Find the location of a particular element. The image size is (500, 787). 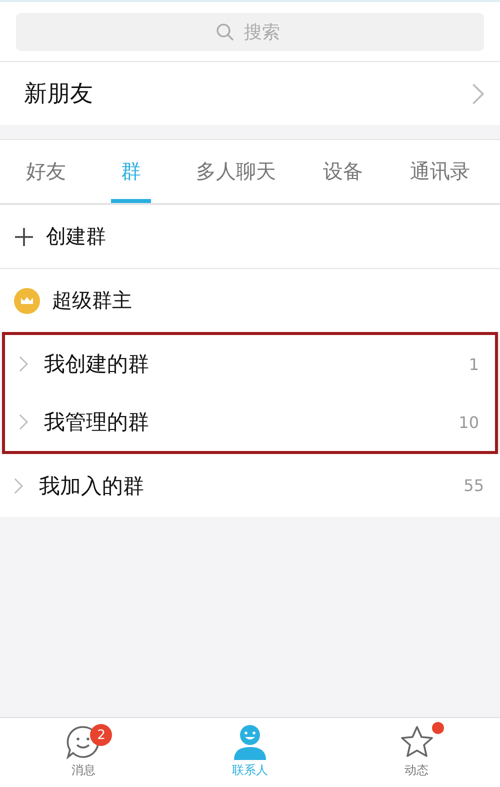

nav-tab: 动态 is located at coordinates (417, 752).